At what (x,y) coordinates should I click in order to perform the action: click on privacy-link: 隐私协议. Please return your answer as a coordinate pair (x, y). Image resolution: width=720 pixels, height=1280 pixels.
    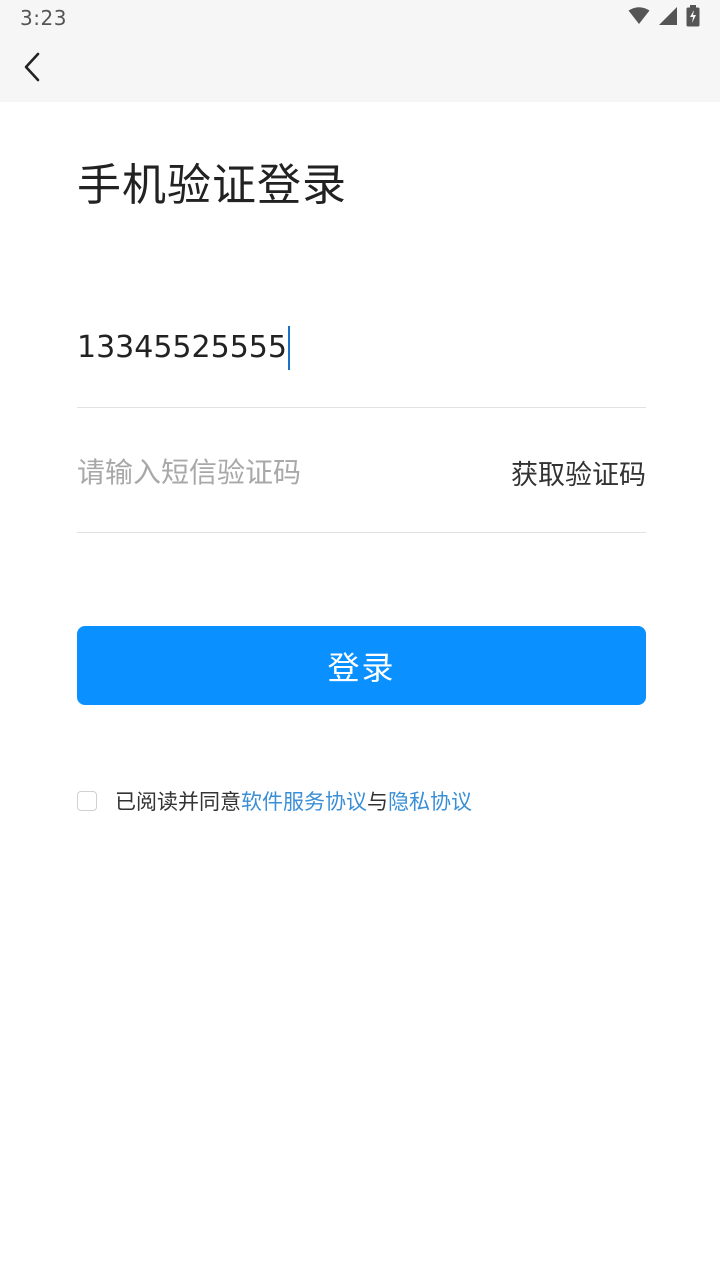
    Looking at the image, I should click on (430, 801).